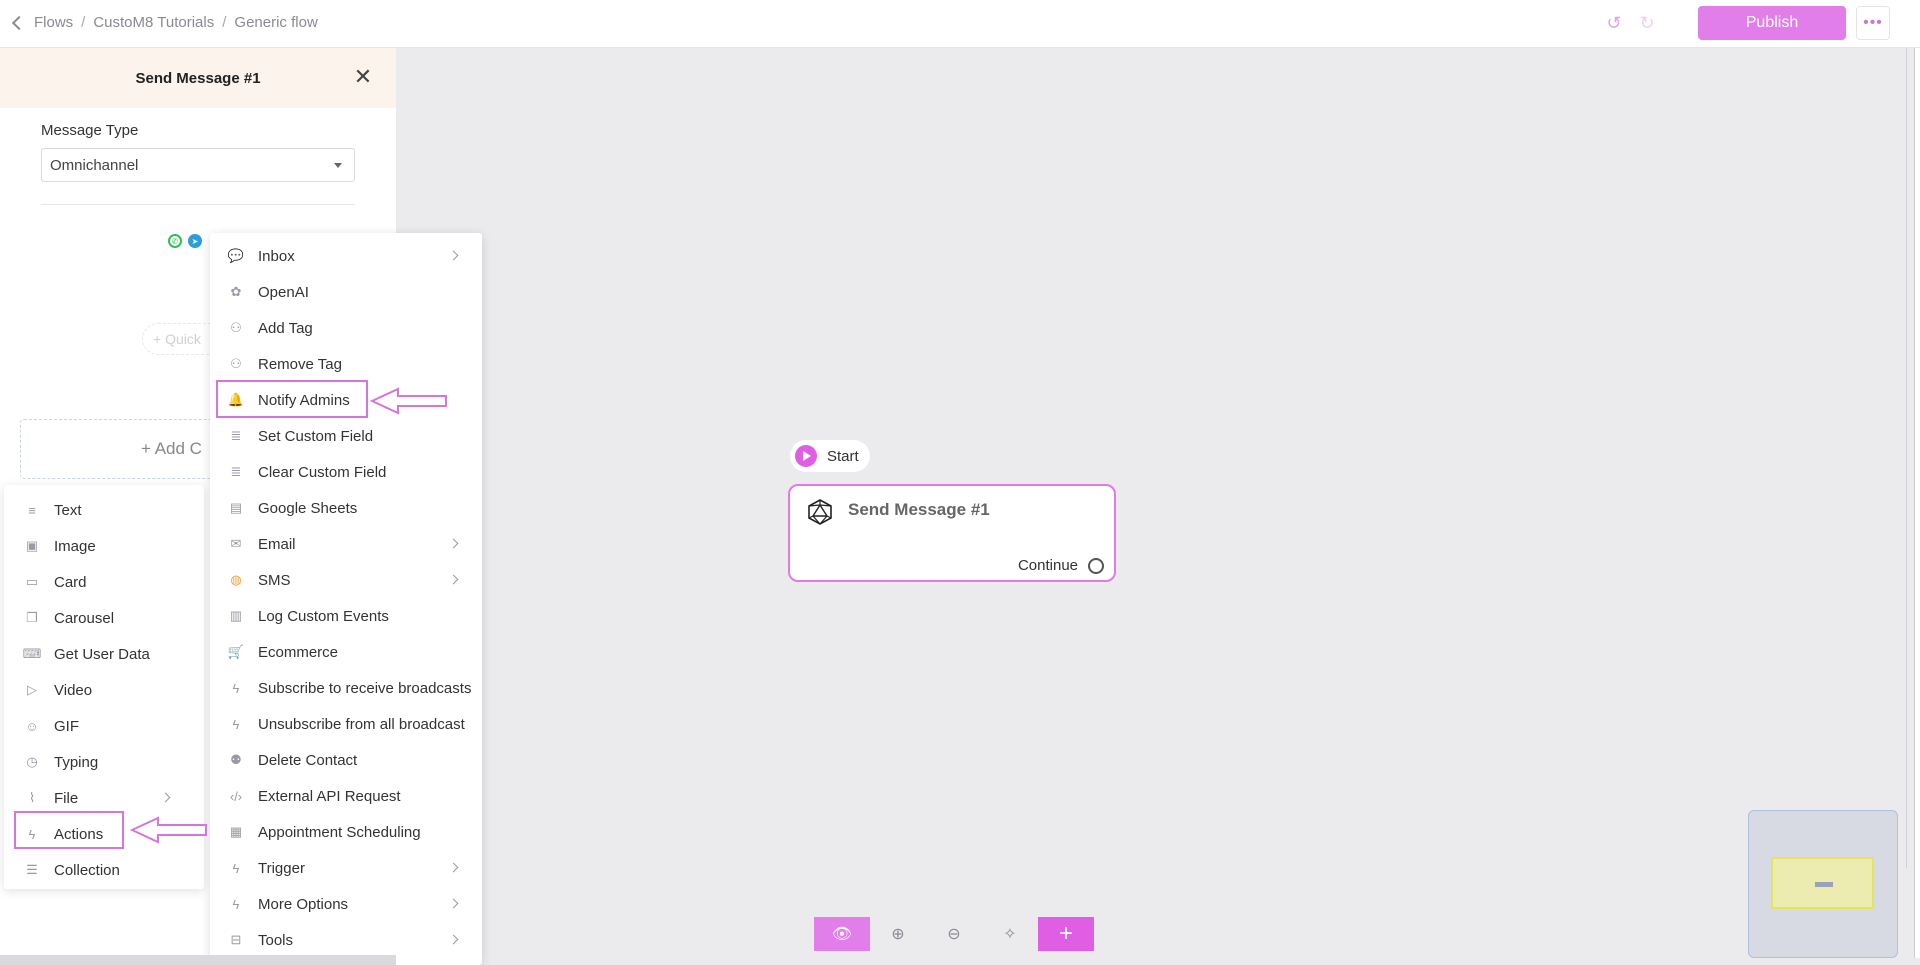 This screenshot has height=965, width=1920. Describe the element at coordinates (1047, 565) in the screenshot. I see `node-continue-label: Continue` at that location.